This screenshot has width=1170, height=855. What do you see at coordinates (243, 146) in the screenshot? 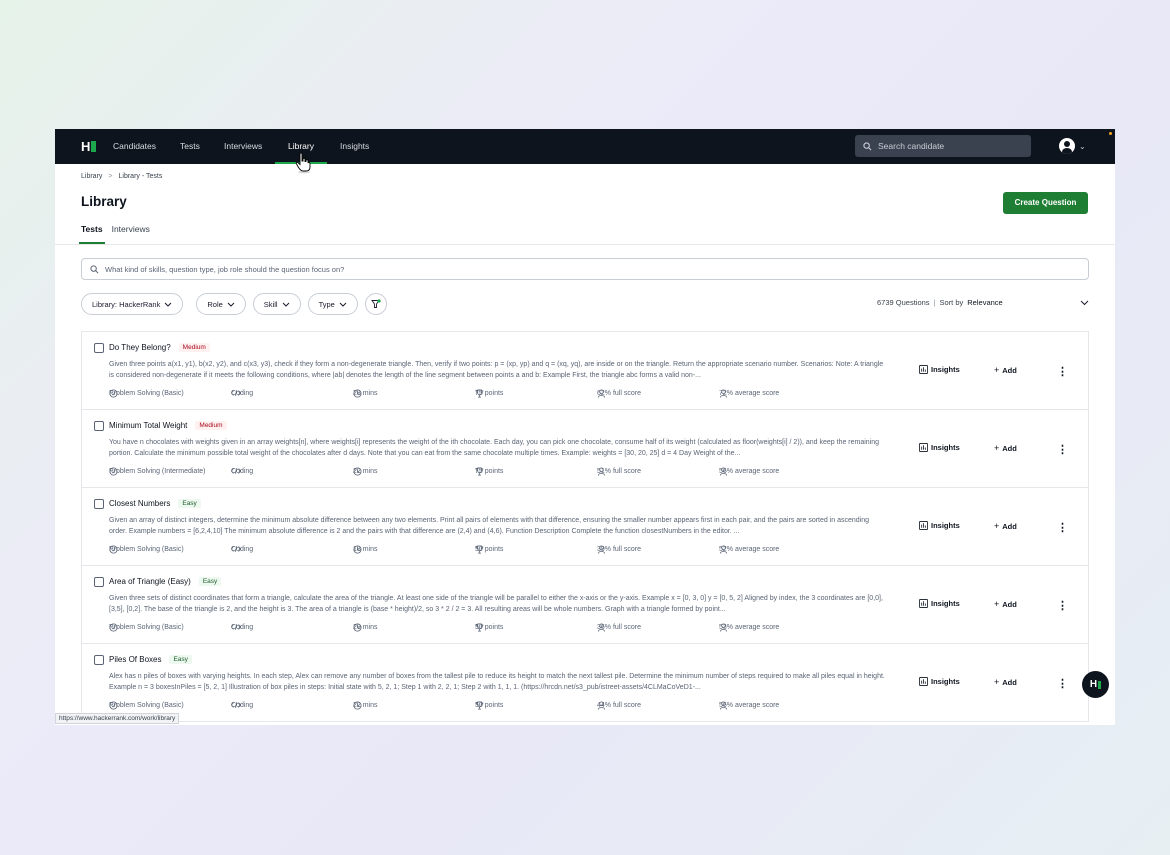
I see `nav-interviews: Interviews` at bounding box center [243, 146].